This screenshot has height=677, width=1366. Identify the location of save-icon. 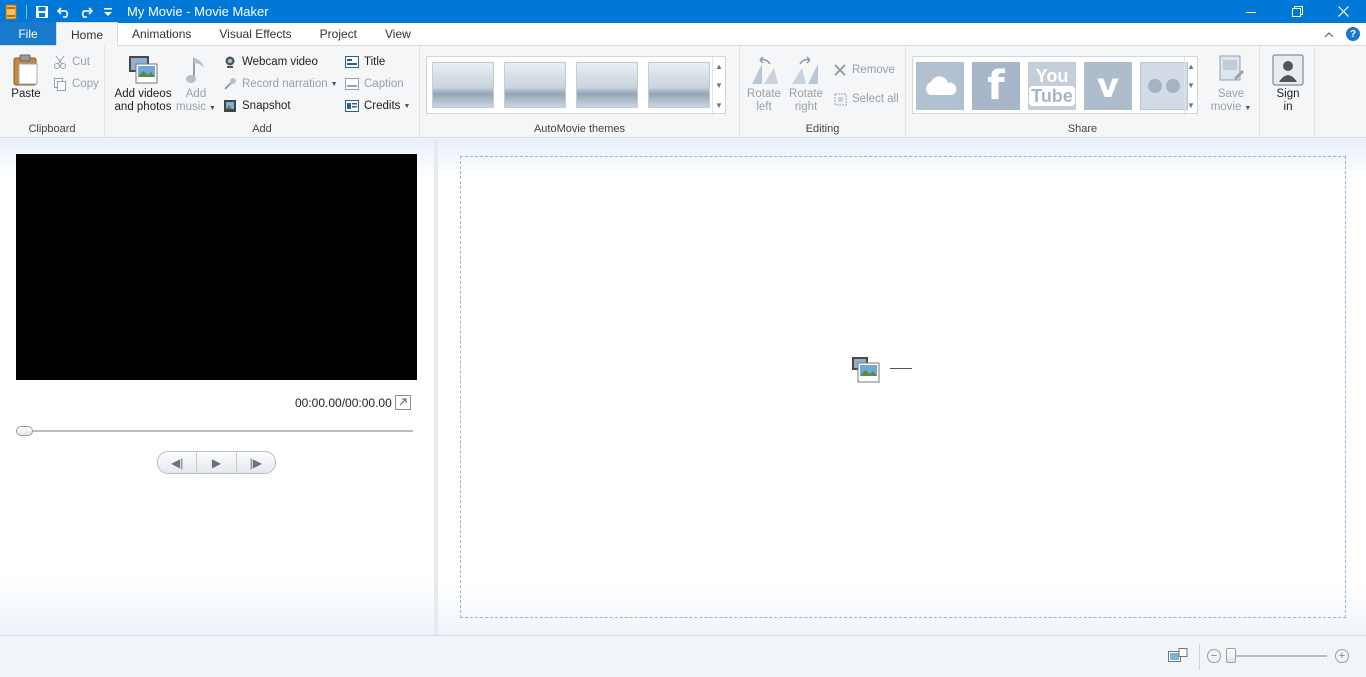
(42, 11).